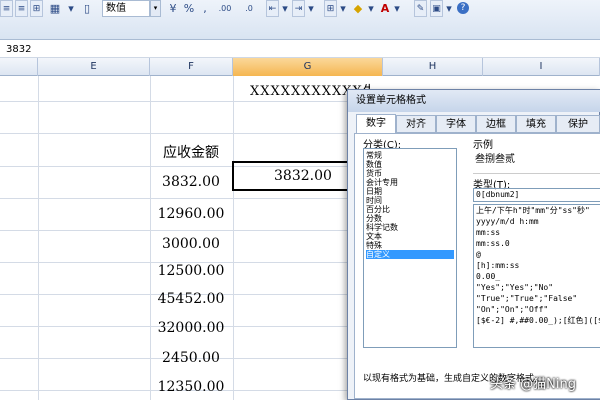  I want to click on amount-cell: 3832.00, so click(191, 182).